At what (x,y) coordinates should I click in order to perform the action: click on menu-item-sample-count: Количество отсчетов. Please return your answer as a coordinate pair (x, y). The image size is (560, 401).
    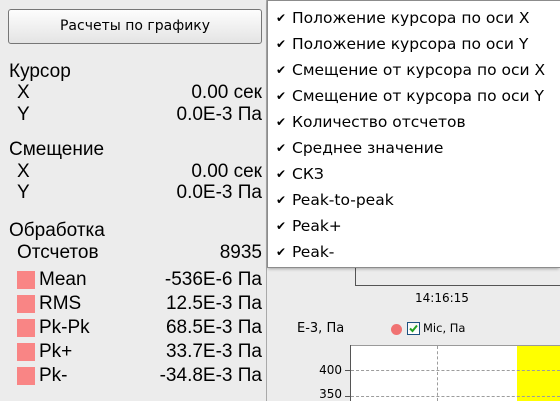
    Looking at the image, I should click on (414, 122).